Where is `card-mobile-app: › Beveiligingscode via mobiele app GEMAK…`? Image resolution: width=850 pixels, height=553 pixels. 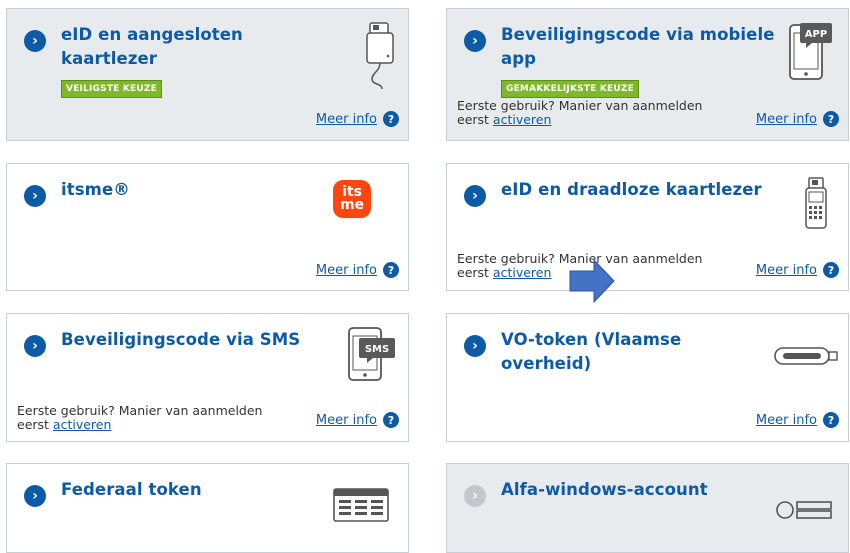 card-mobile-app: › Beveiligingscode via mobiele app GEMAK… is located at coordinates (647, 74).